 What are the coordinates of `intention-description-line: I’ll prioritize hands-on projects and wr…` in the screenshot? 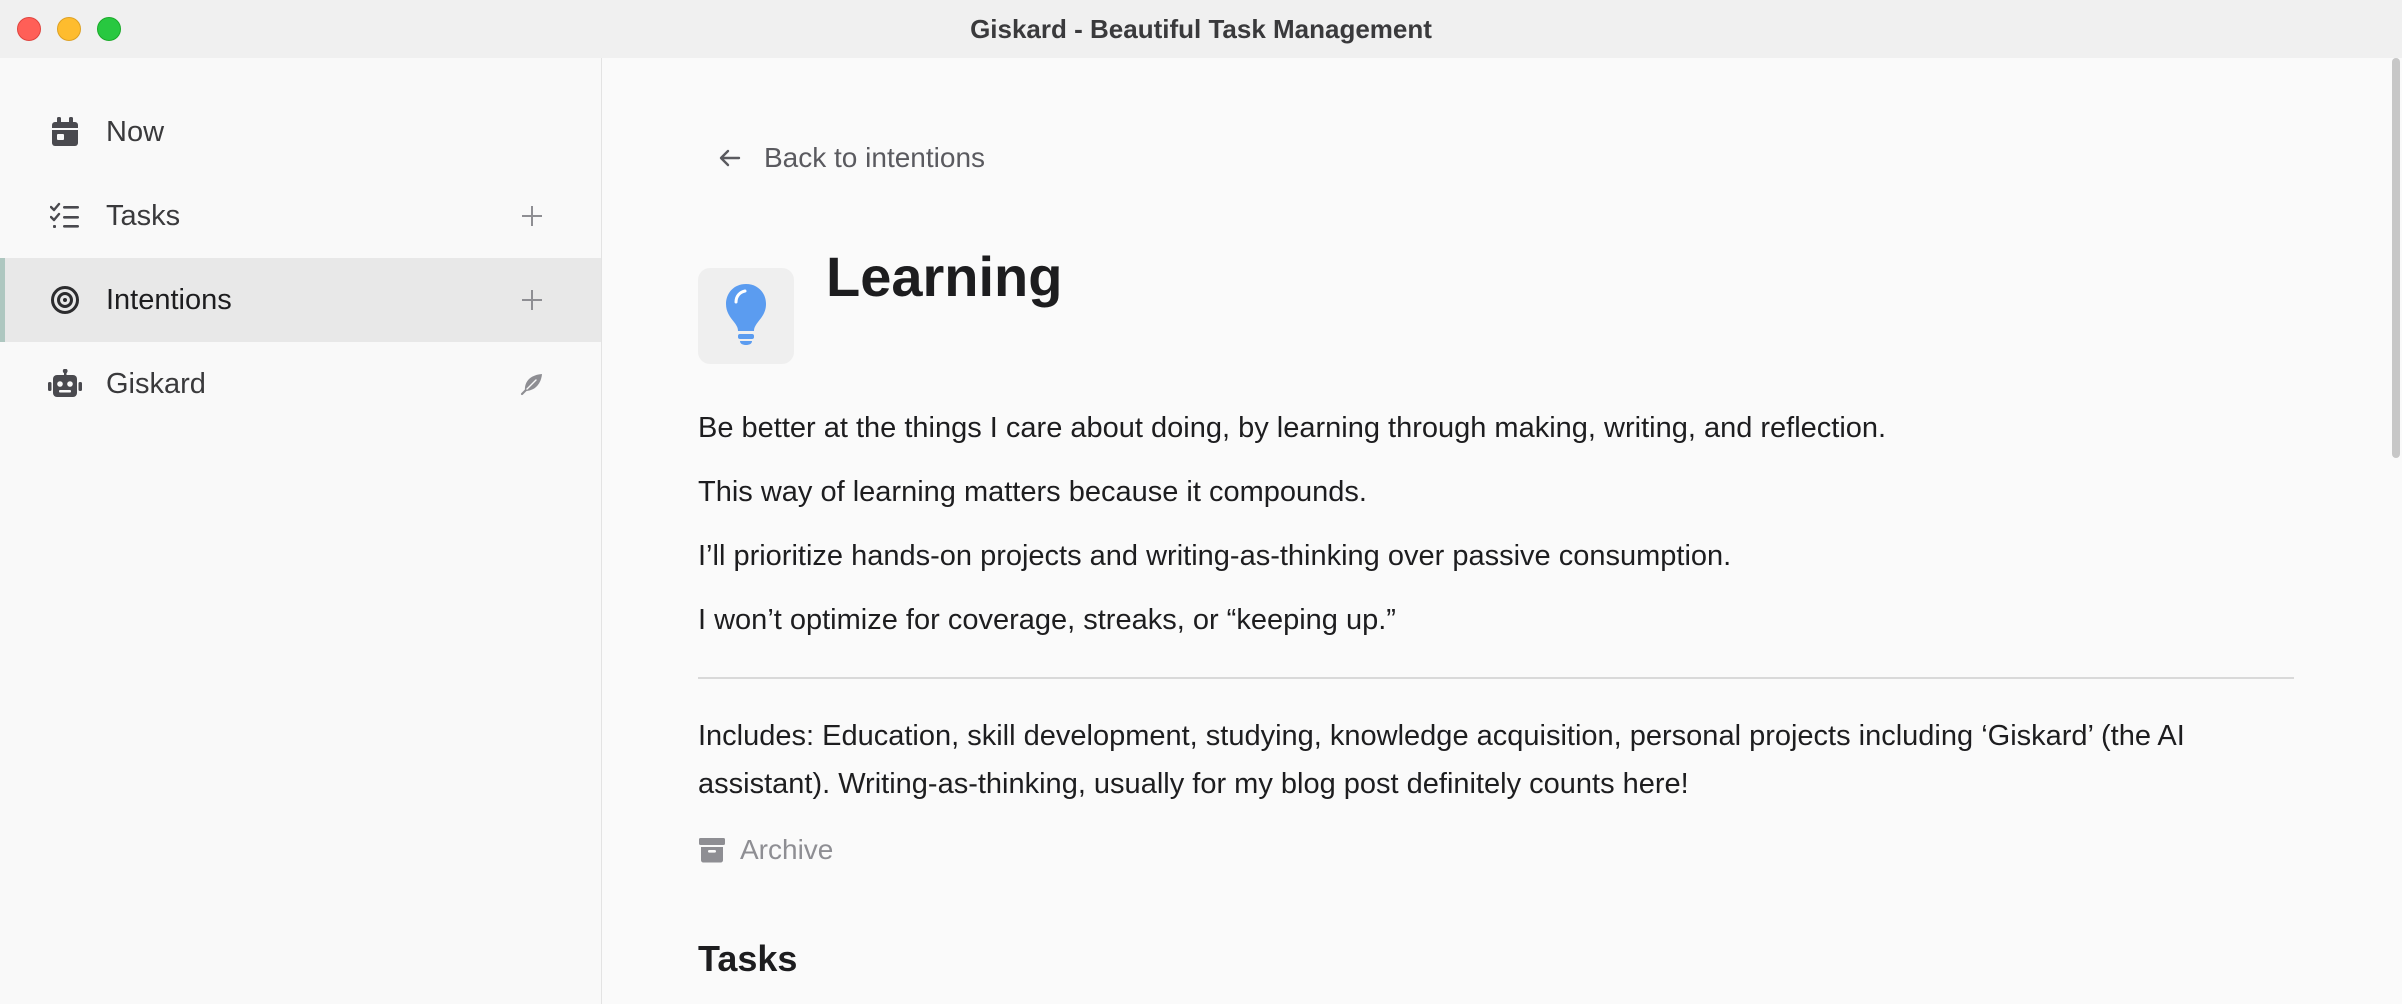 It's located at (1215, 556).